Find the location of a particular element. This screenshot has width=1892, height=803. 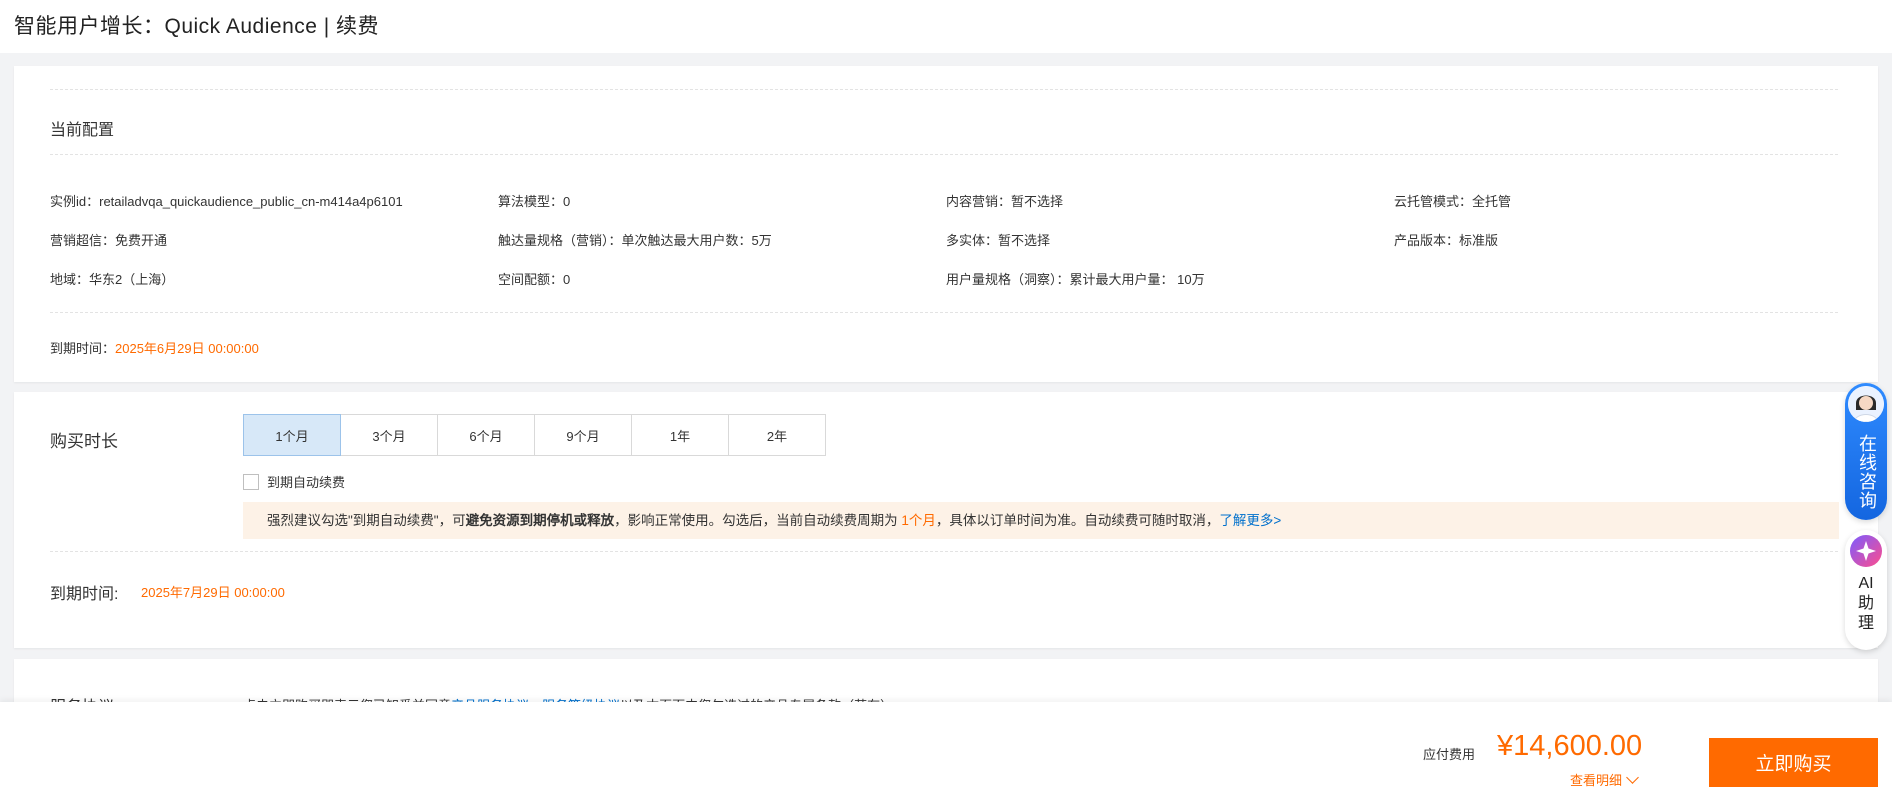

current-expire: 到期时间：2025年6月29日 00:00:00 is located at coordinates (154, 347).